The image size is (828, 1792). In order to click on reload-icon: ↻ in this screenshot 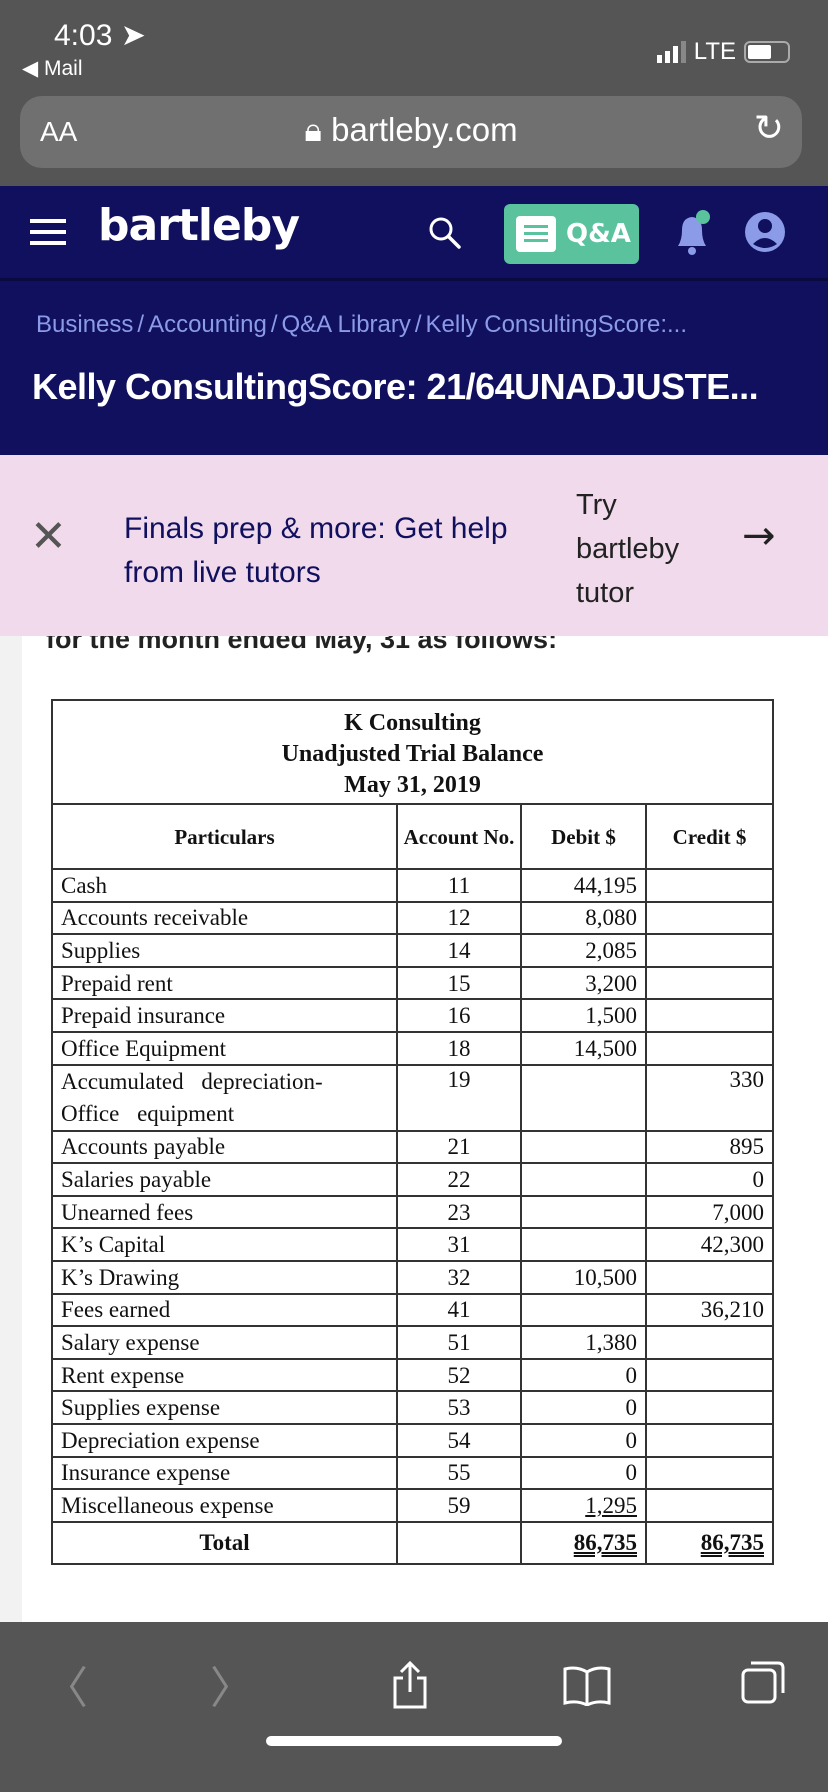, I will do `click(769, 128)`.